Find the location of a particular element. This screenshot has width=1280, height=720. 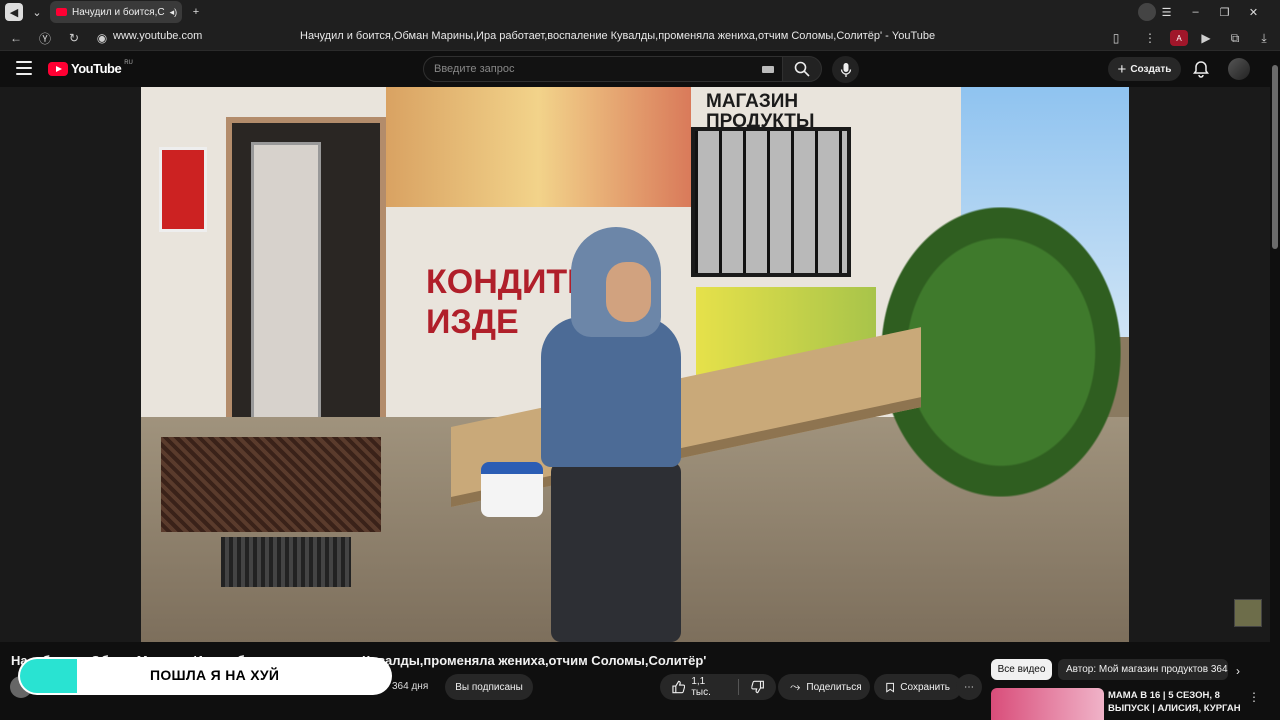

audio-icon: ◂) is located at coordinates (174, 12).